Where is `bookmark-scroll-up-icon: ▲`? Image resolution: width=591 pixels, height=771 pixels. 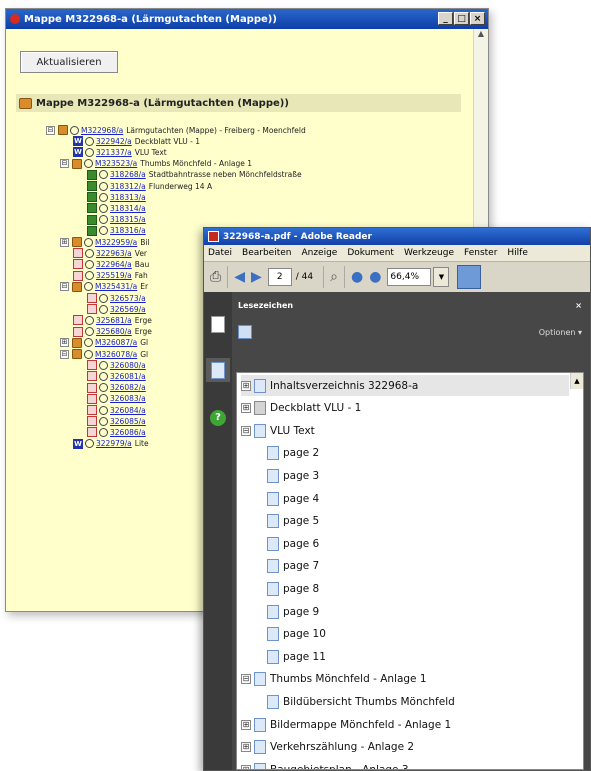 bookmark-scroll-up-icon: ▲ is located at coordinates (576, 381).